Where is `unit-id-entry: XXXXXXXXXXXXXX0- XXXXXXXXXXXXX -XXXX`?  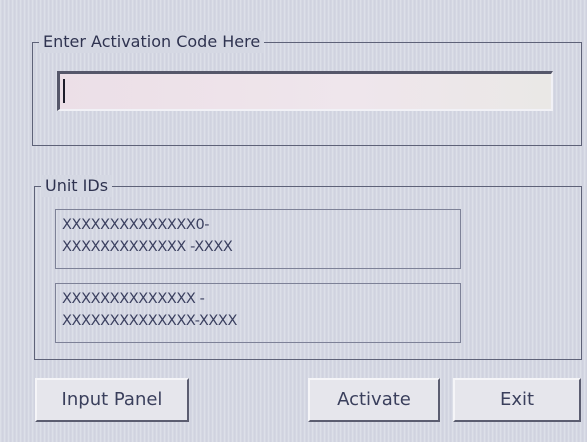 unit-id-entry: XXXXXXXXXXXXXX0- XXXXXXXXXXXXX -XXXX is located at coordinates (258, 239).